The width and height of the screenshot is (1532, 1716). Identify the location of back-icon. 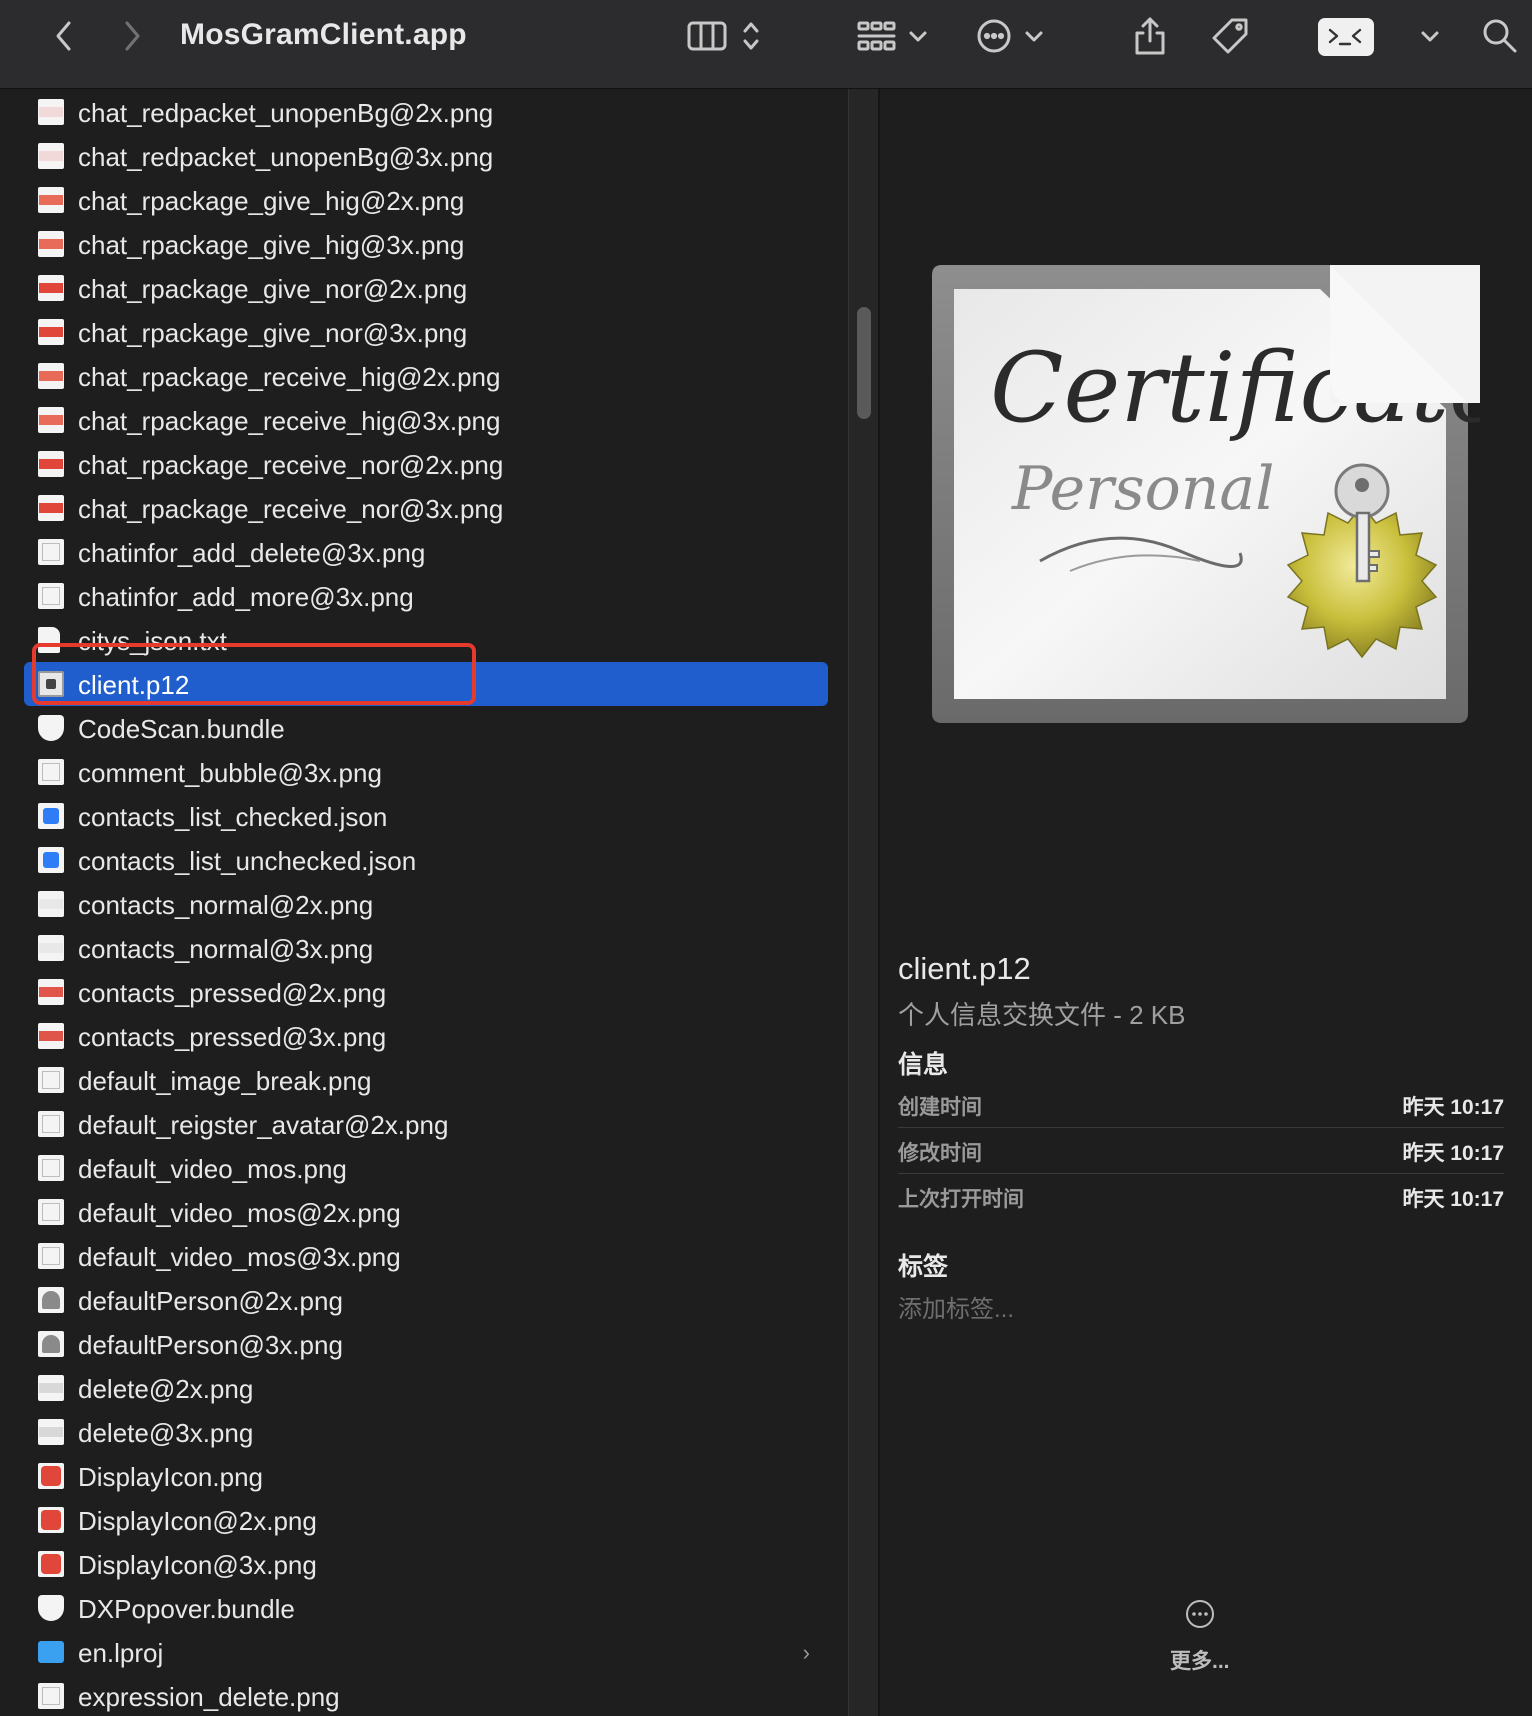
(64, 36).